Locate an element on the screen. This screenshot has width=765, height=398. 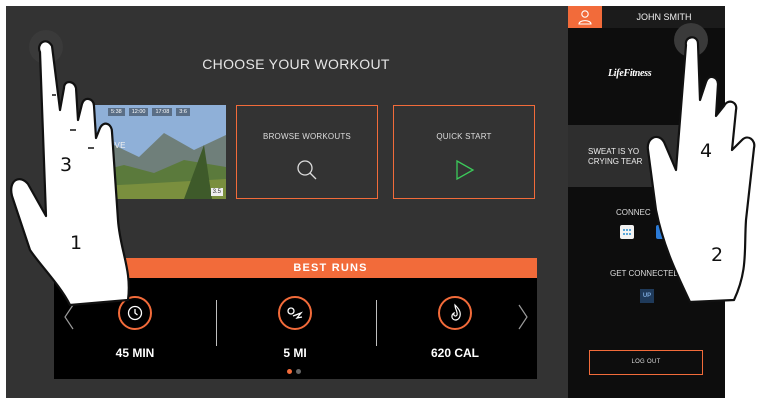
play-icon is located at coordinates (465, 170).